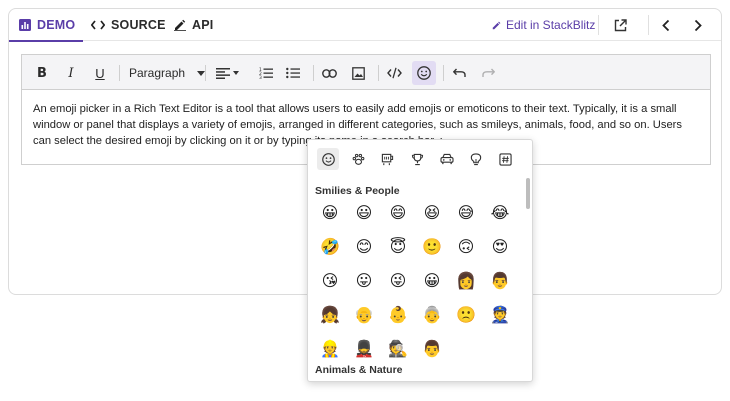  I want to click on previous-button, so click(666, 25).